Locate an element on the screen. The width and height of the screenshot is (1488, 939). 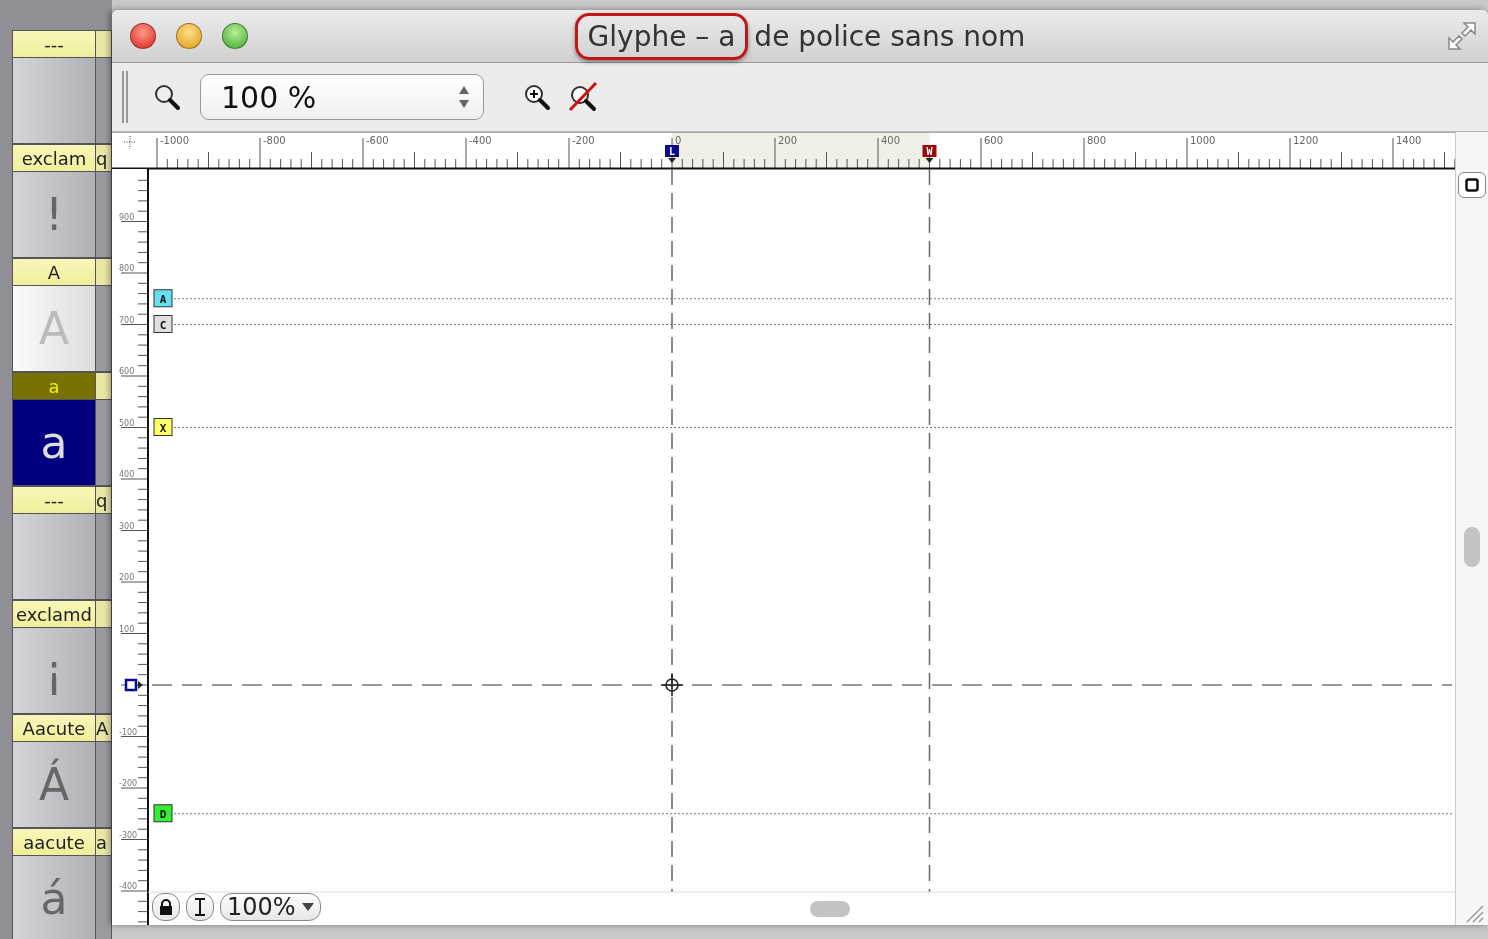
zoom-button is located at coordinates (235, 36).